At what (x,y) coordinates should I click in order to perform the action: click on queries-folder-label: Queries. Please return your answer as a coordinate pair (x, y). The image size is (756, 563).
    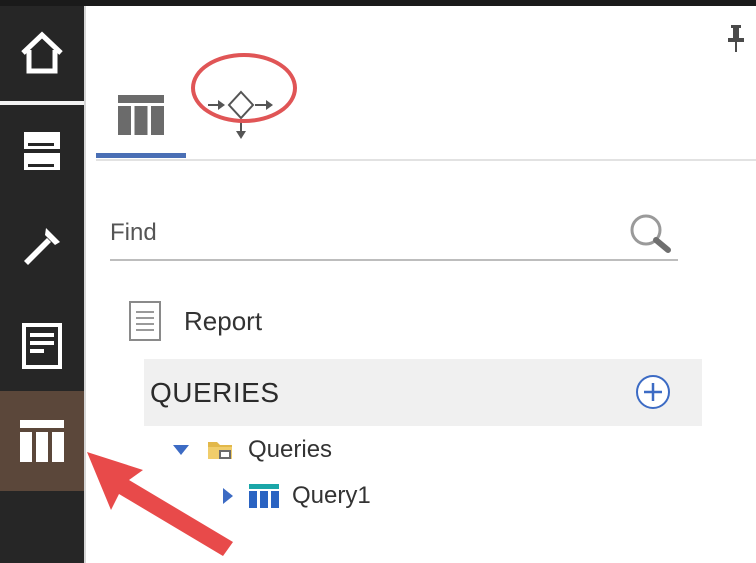
    Looking at the image, I should click on (290, 449).